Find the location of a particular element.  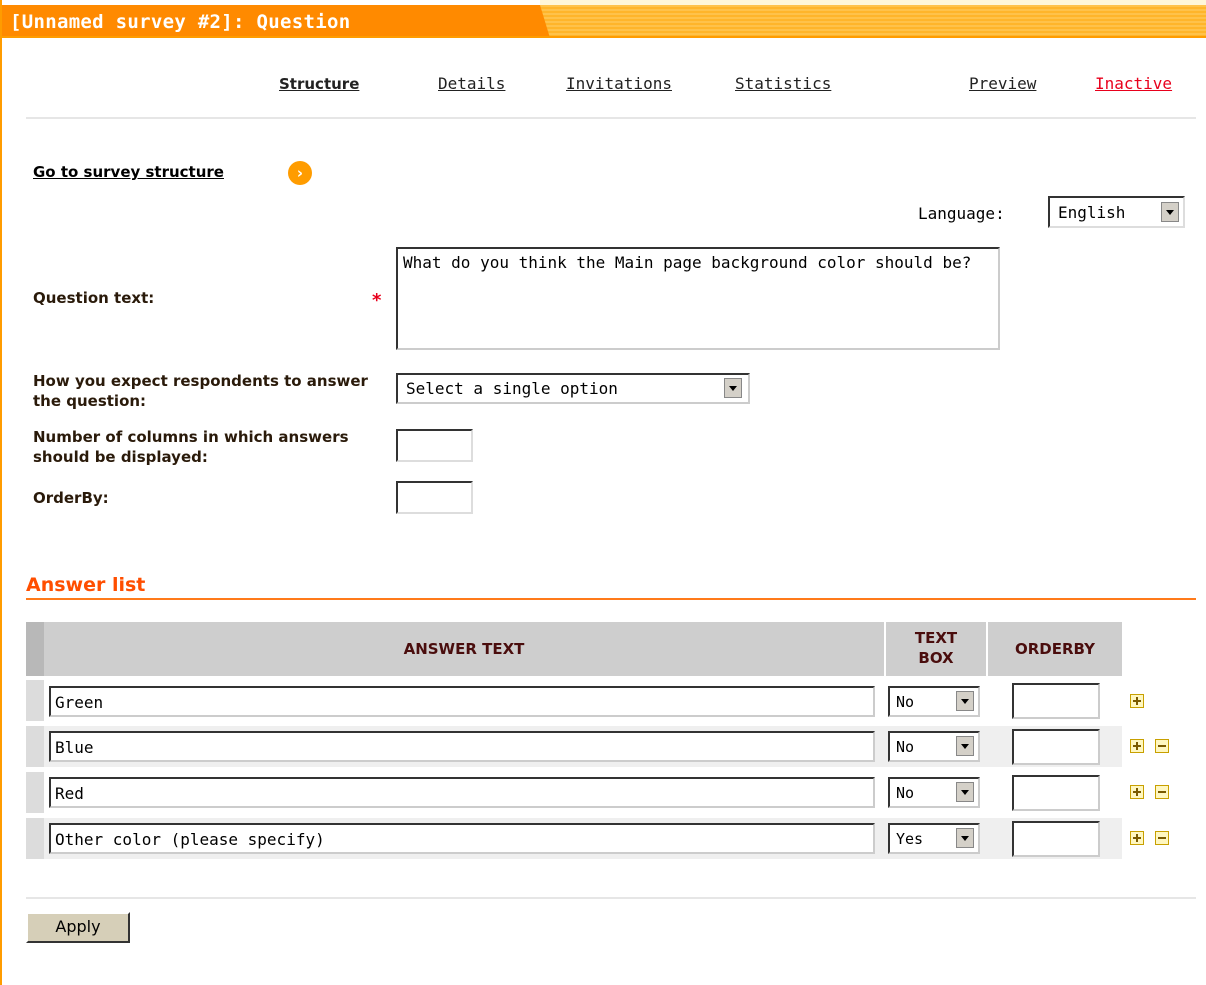

answer-type-selected-value: Select a single option is located at coordinates (512, 388).